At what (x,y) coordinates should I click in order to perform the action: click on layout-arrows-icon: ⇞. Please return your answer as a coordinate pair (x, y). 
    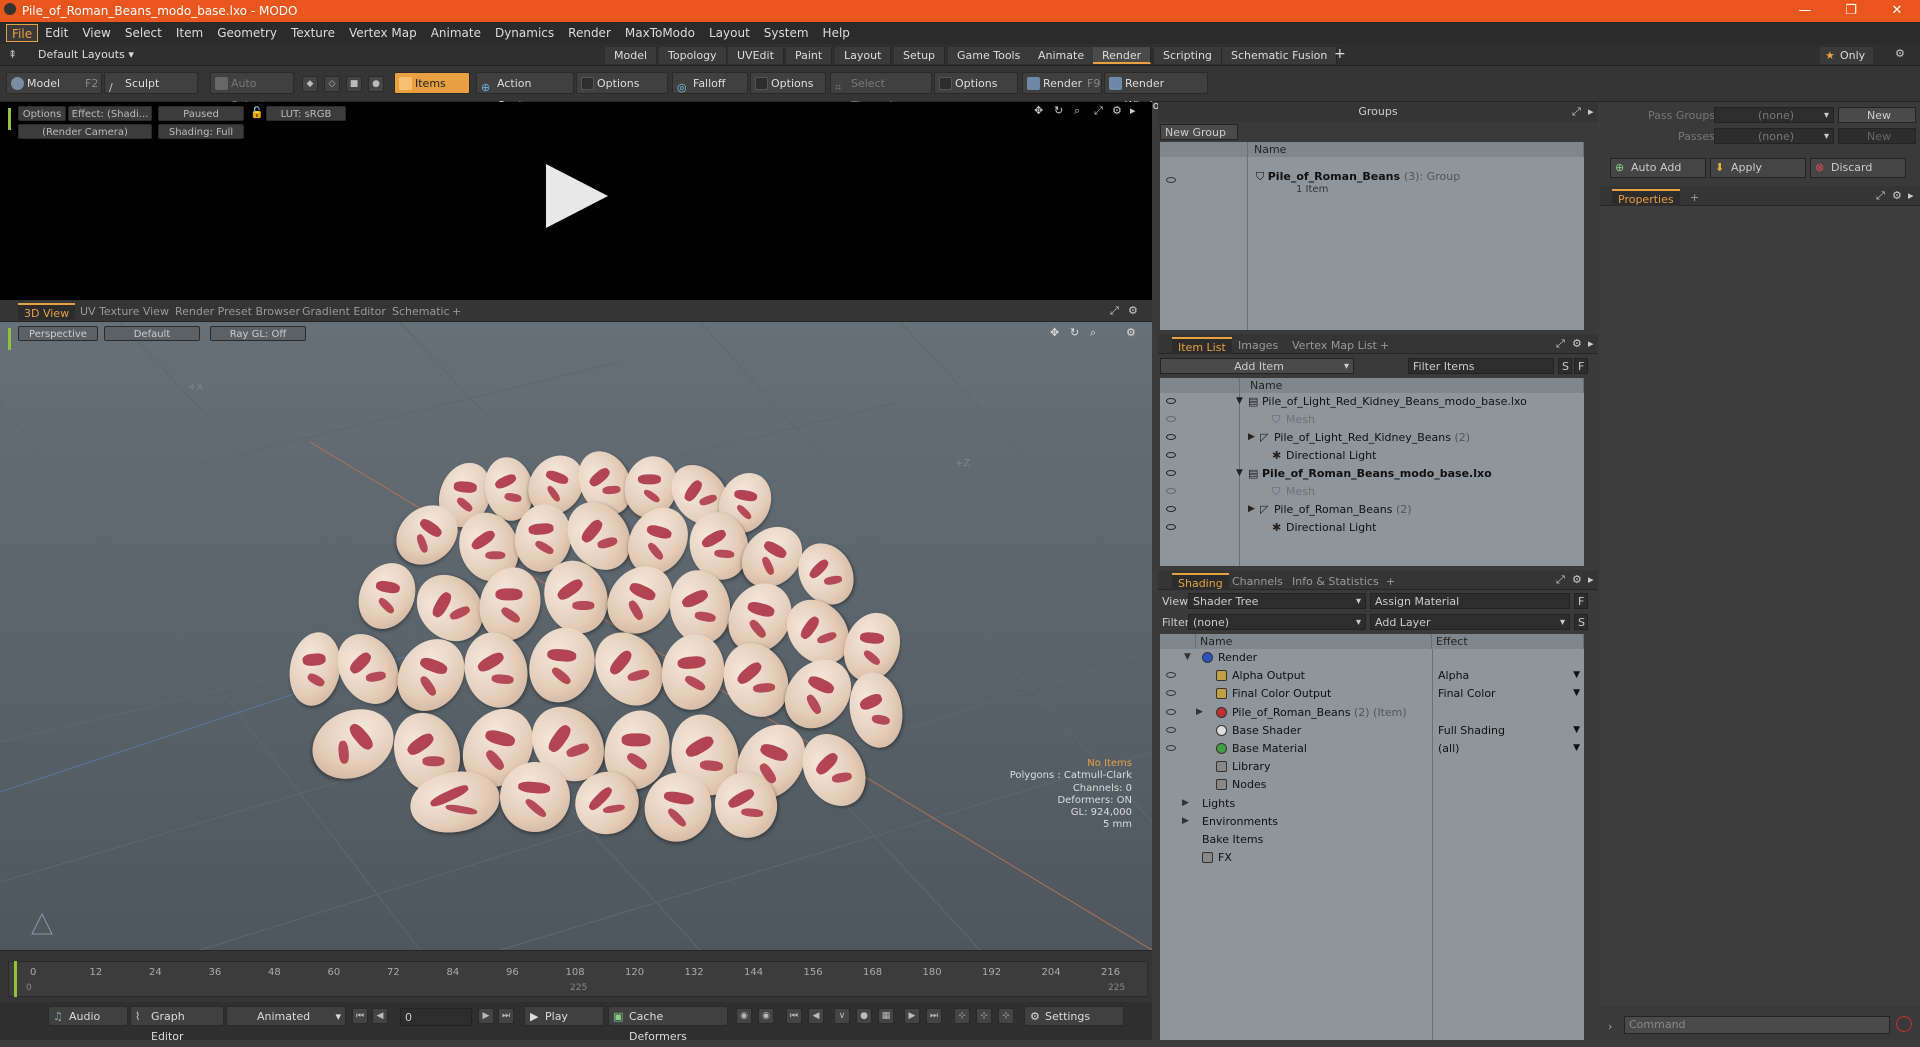
    Looking at the image, I should click on (12, 54).